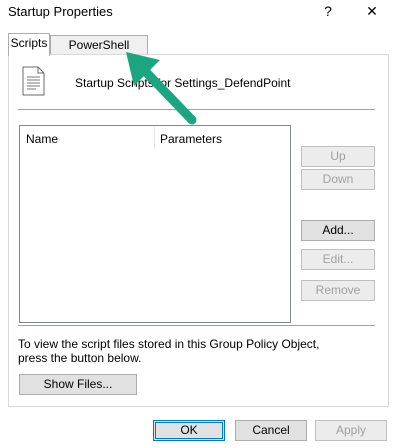  What do you see at coordinates (191, 139) in the screenshot?
I see `column-header-parameters: Parameters` at bounding box center [191, 139].